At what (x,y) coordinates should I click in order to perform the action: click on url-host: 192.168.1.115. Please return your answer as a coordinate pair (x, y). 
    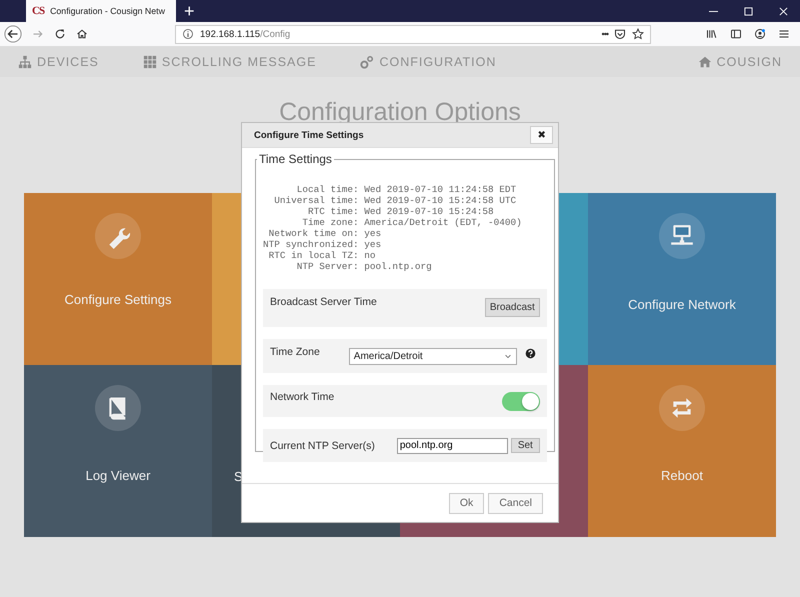
    Looking at the image, I should click on (230, 34).